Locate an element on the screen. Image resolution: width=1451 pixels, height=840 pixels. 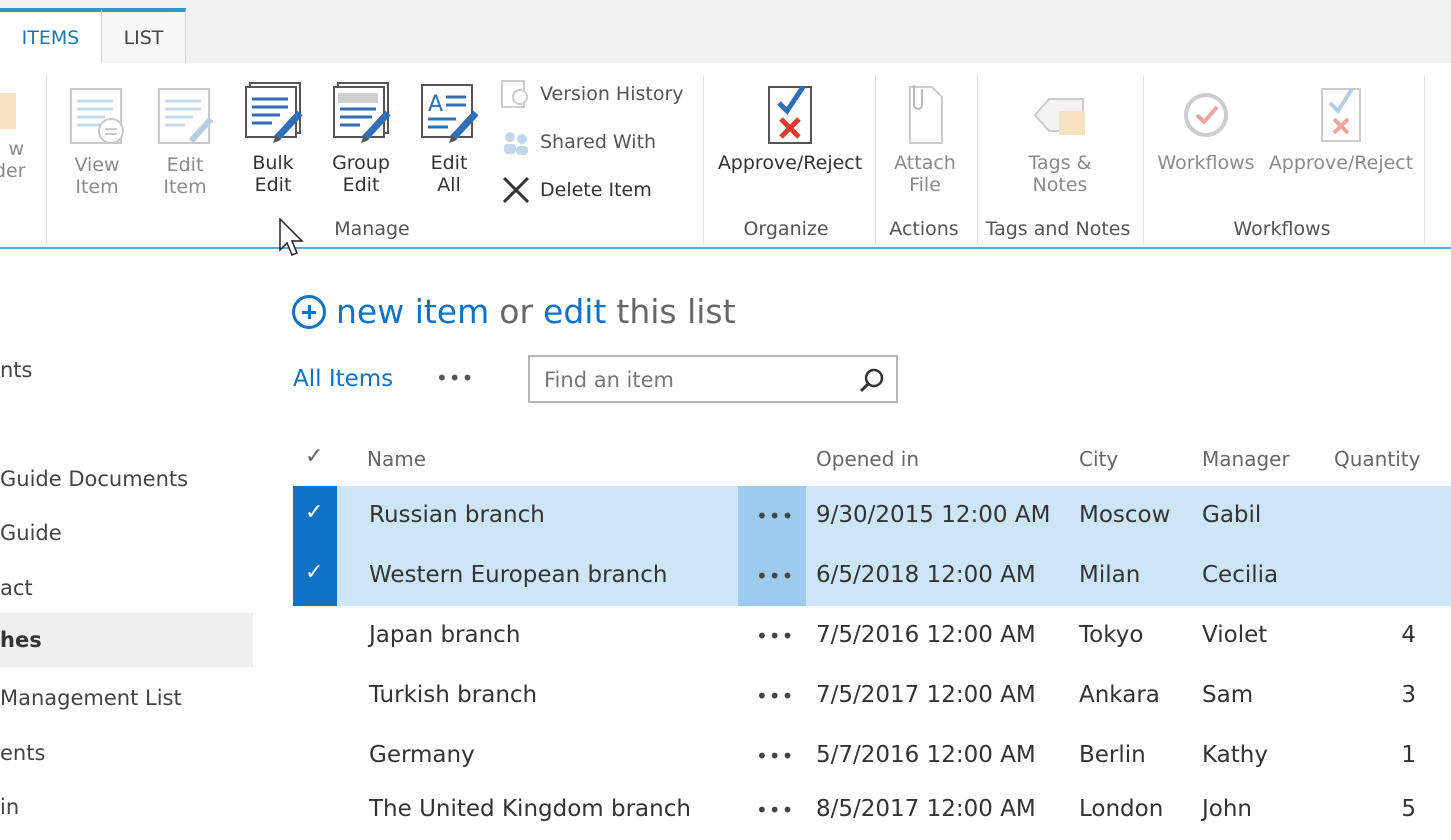
cell-opened-in: 7/5/2017 12:00 AM is located at coordinates (926, 695).